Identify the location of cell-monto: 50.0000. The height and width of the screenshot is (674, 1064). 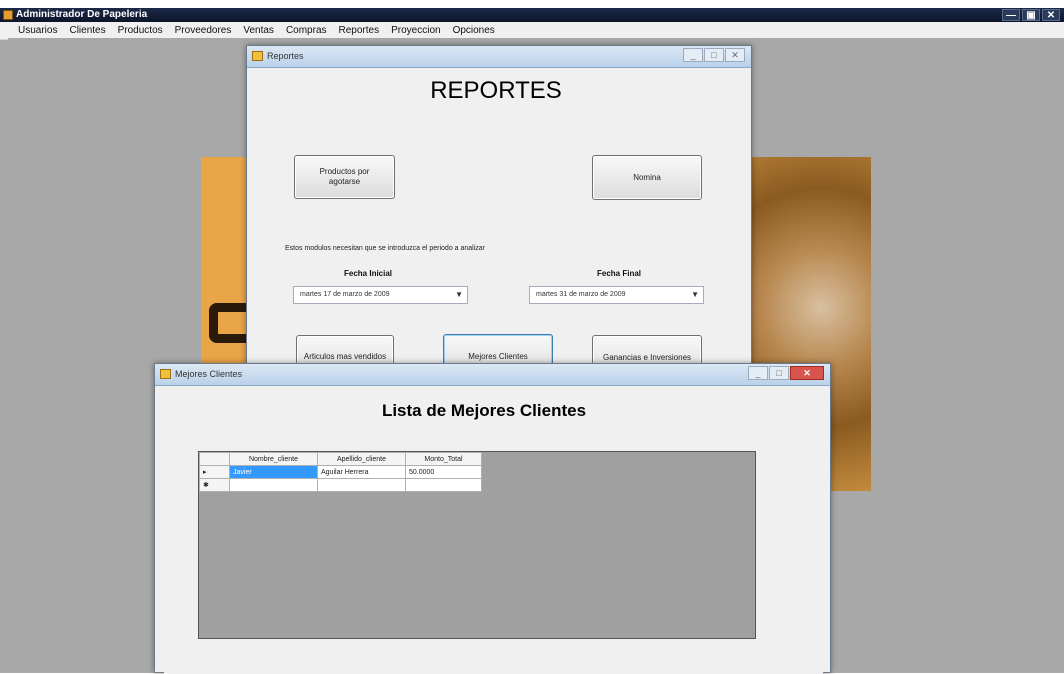
(443, 472).